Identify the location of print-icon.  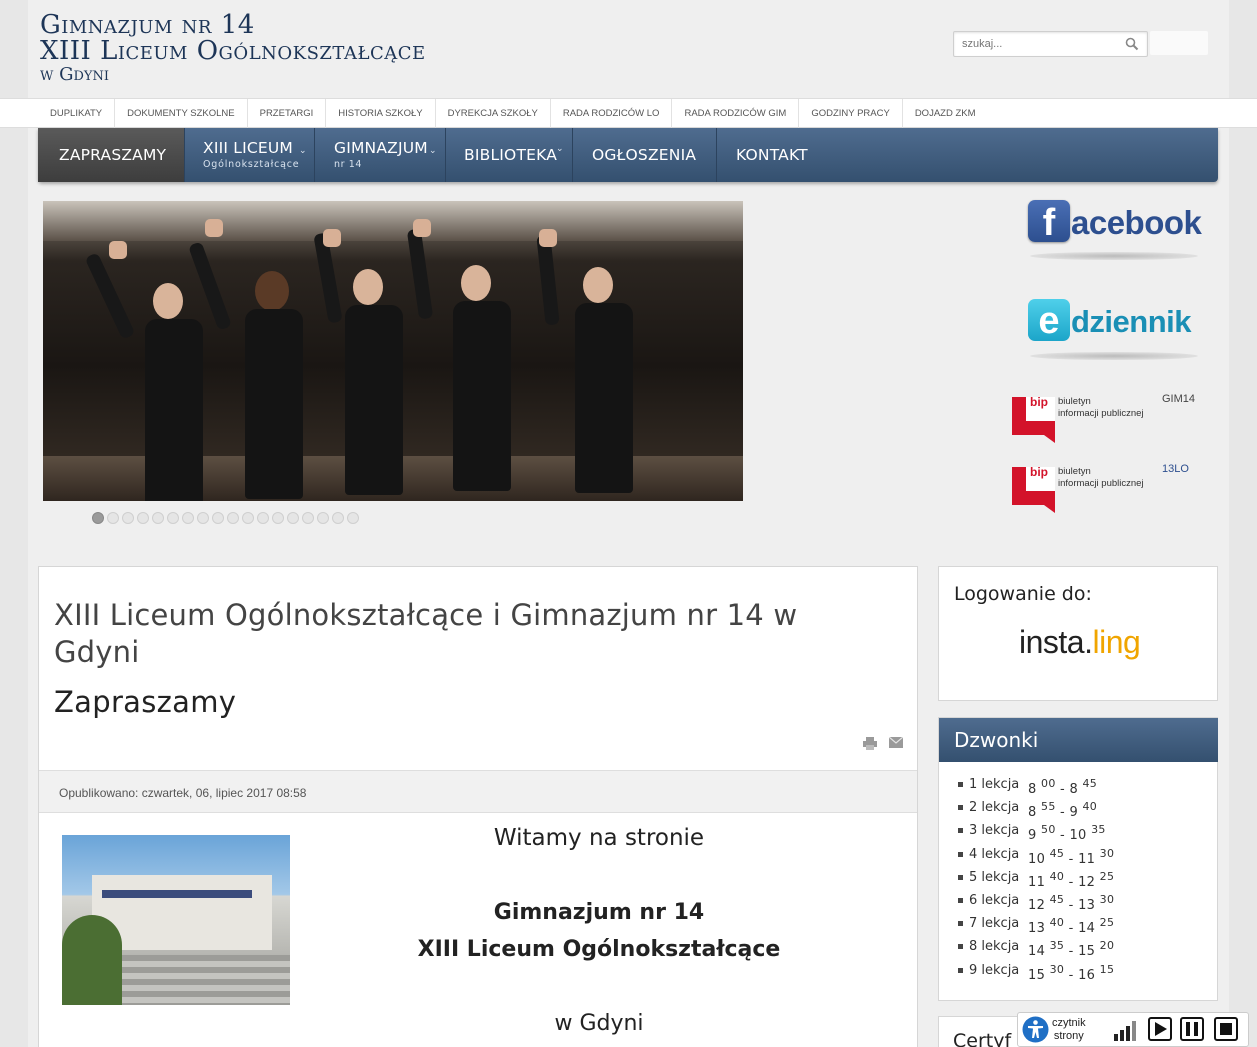
(870, 743).